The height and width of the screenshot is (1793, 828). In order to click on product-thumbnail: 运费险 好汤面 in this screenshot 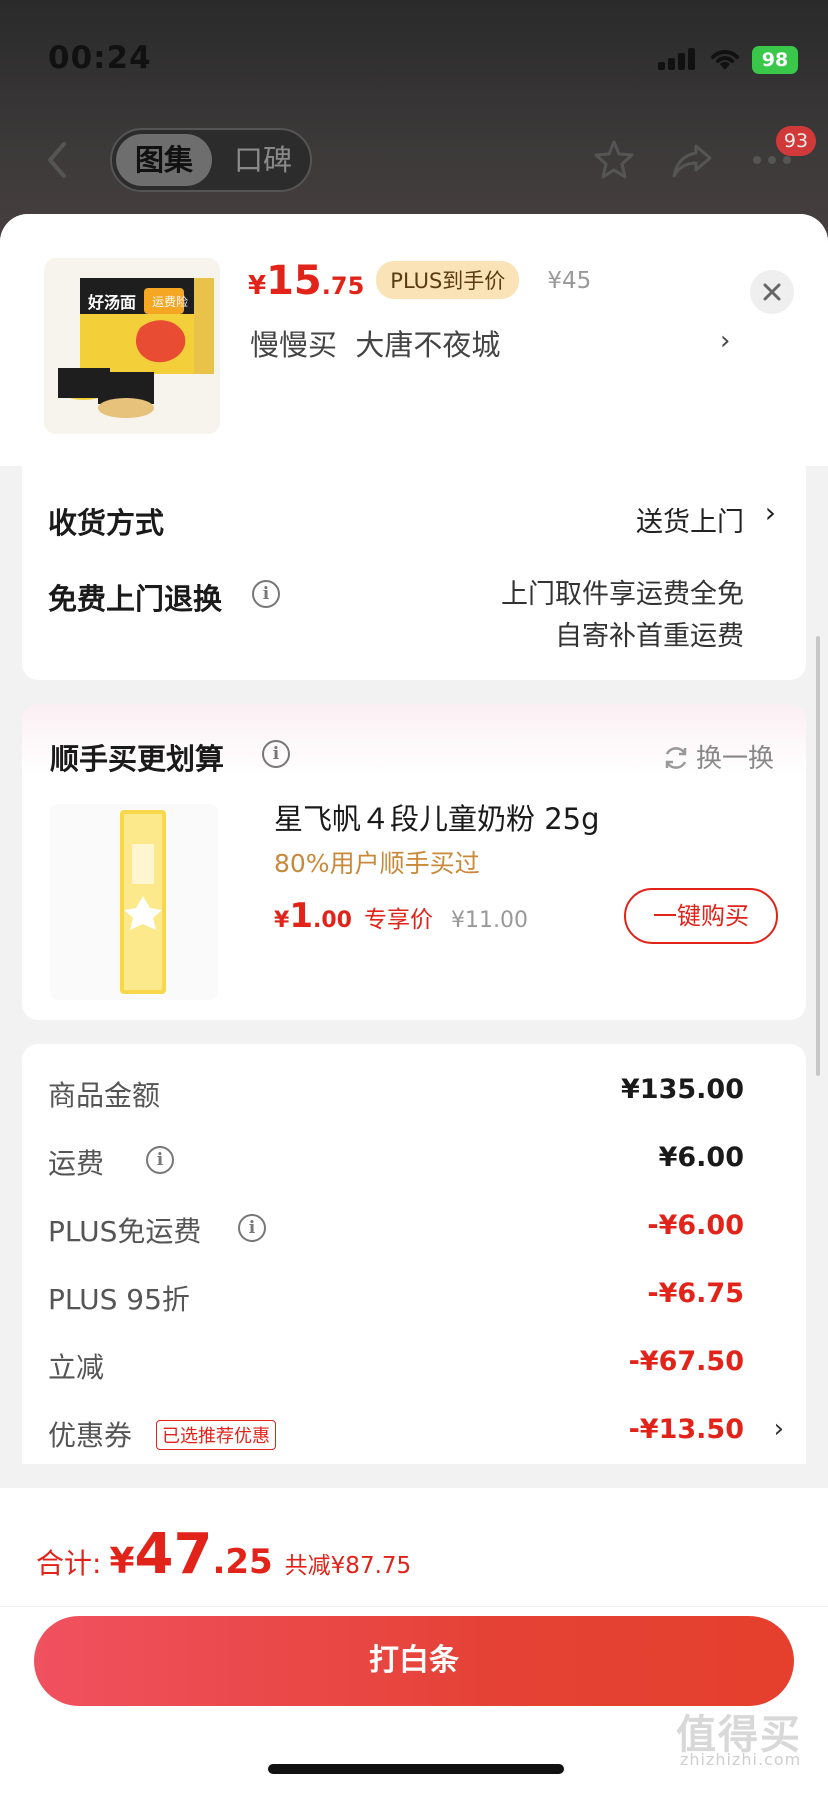, I will do `click(132, 346)`.